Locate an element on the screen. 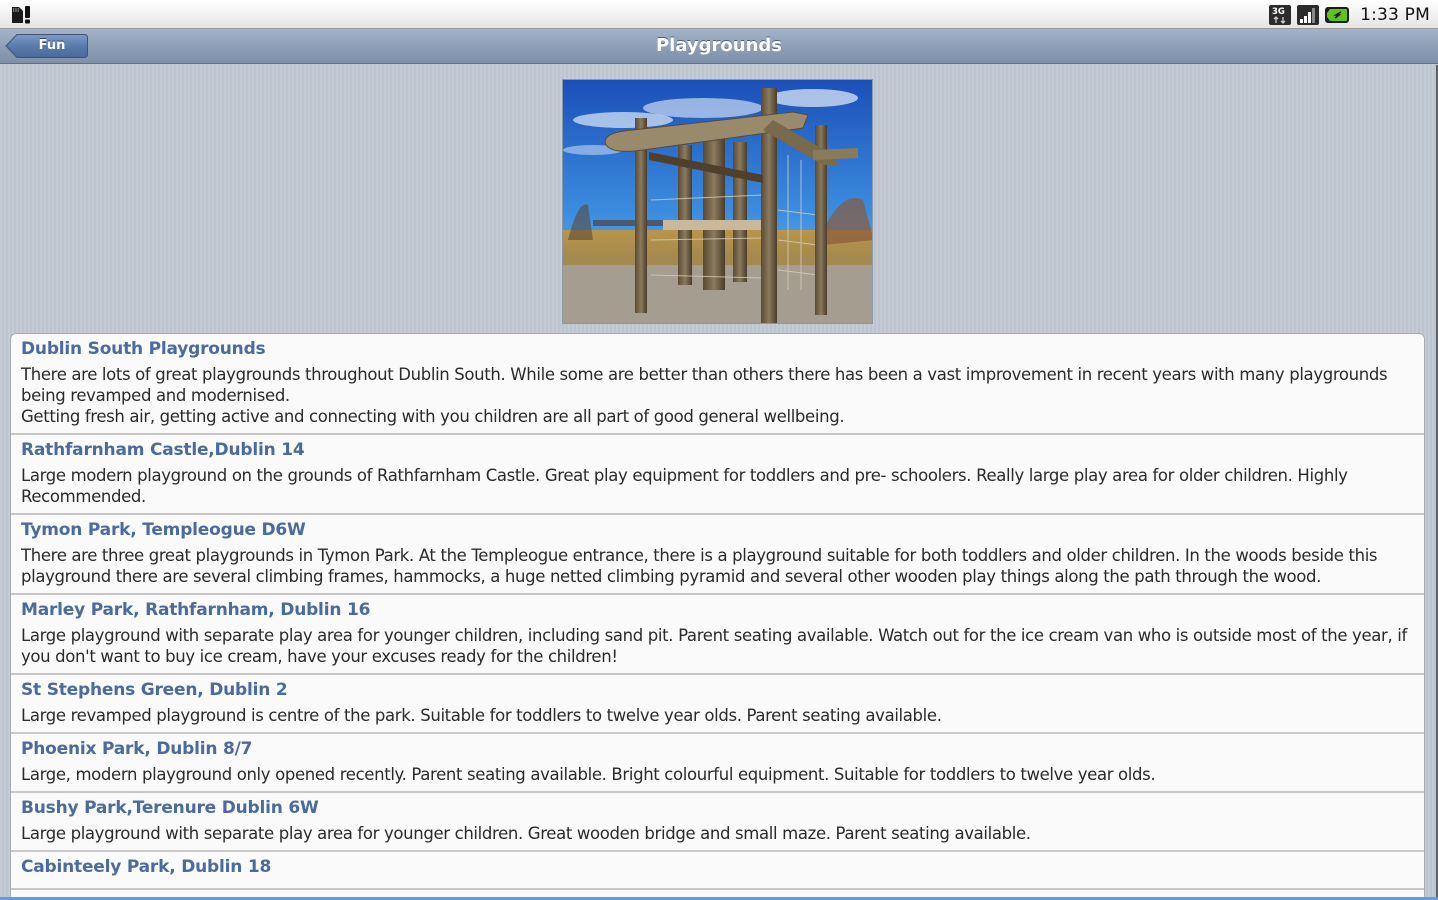  item-title: St Stephens Green, Dublin 2 is located at coordinates (154, 690).